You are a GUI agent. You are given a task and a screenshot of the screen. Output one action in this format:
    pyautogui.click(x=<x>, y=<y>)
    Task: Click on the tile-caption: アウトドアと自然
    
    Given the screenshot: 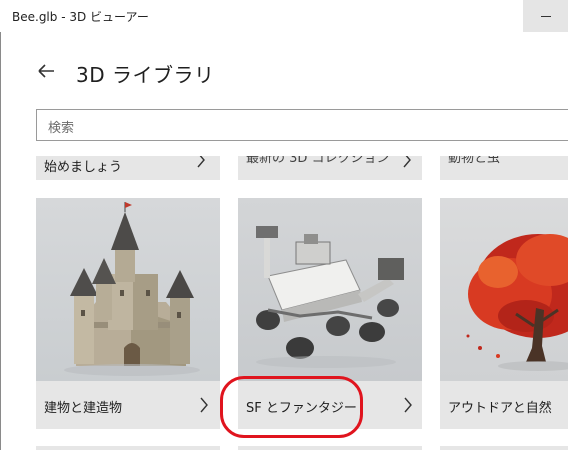 What is the action you would take?
    pyautogui.click(x=504, y=405)
    